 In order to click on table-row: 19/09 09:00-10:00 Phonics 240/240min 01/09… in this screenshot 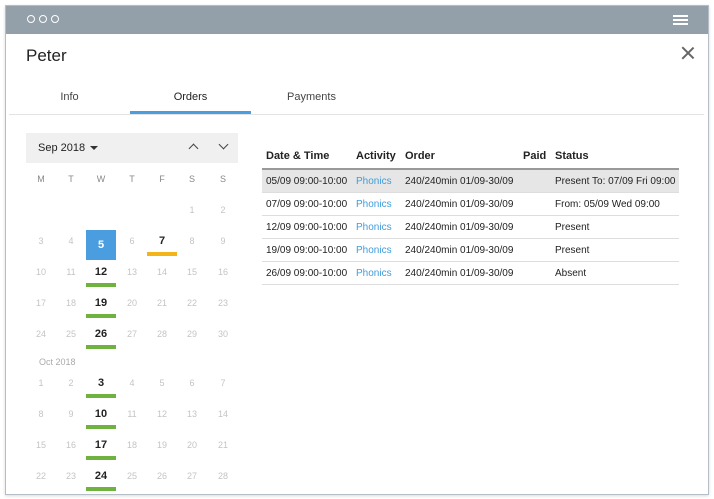, I will do `click(471, 250)`.